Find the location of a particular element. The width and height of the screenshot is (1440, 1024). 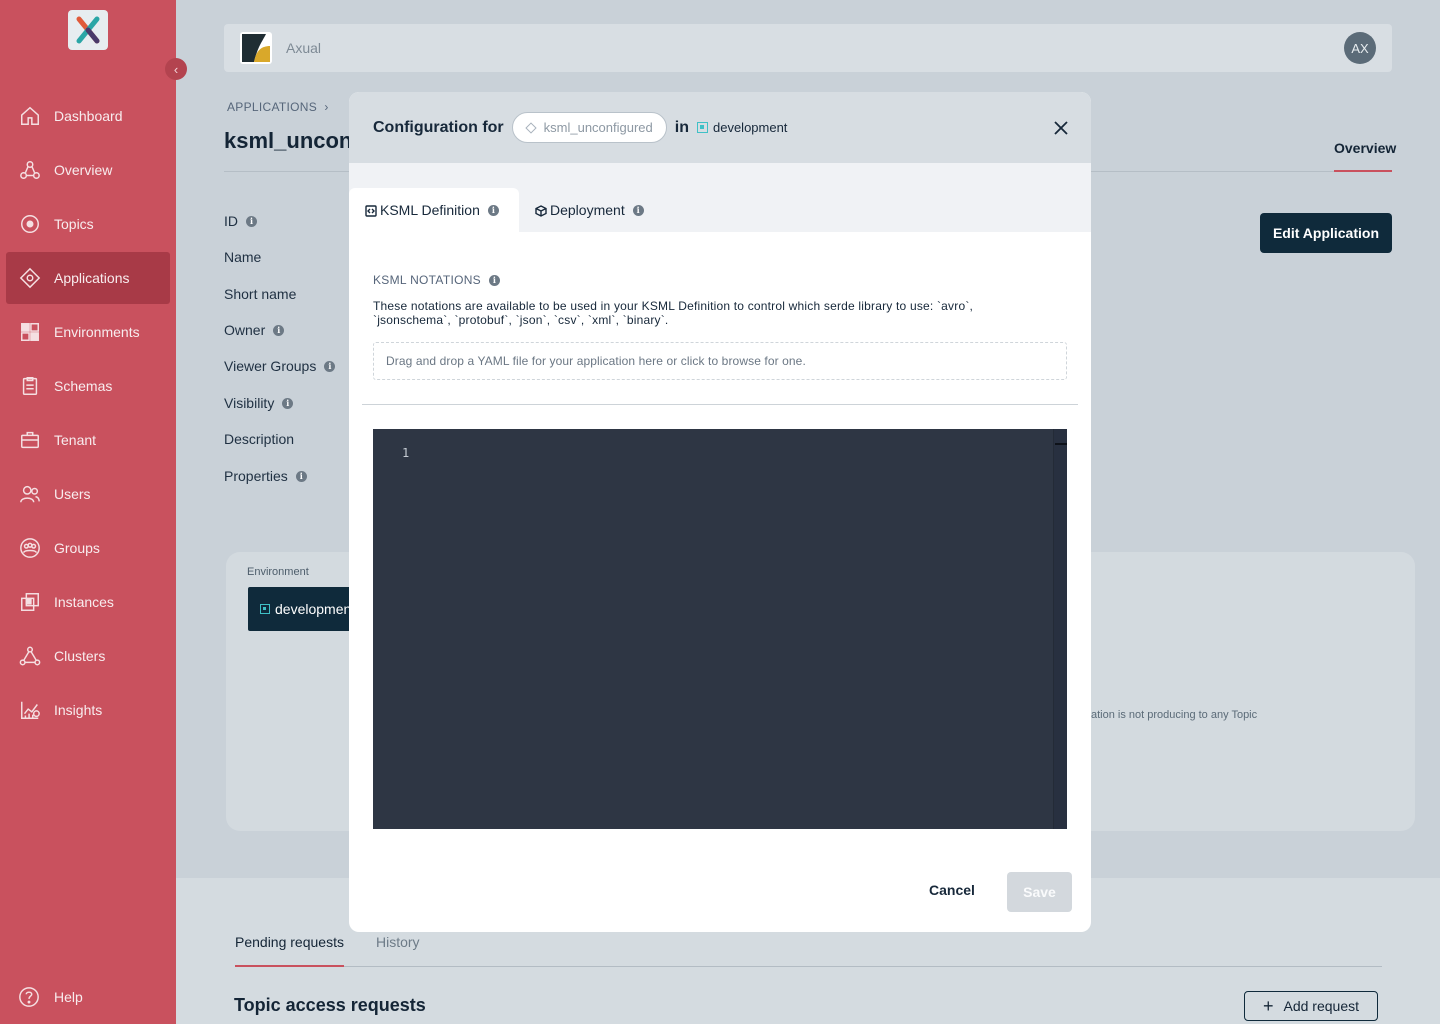

applications-icon is located at coordinates (30, 278).